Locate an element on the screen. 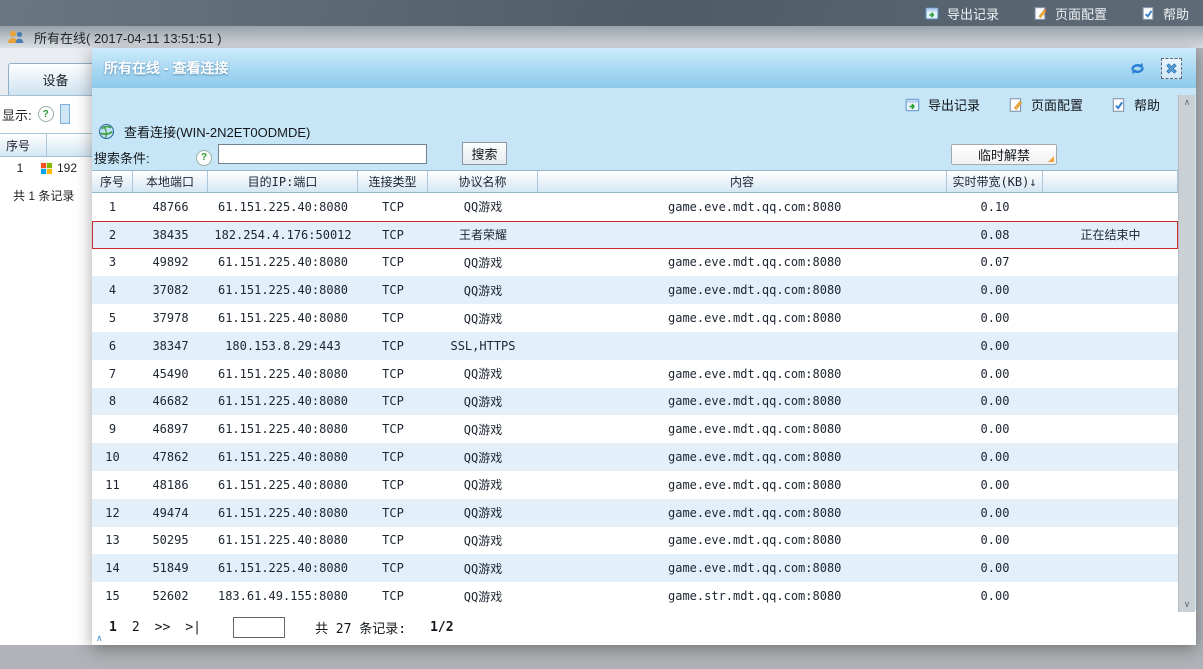 This screenshot has width=1203, height=669. mini-header-cell: 序号 is located at coordinates (23, 145).